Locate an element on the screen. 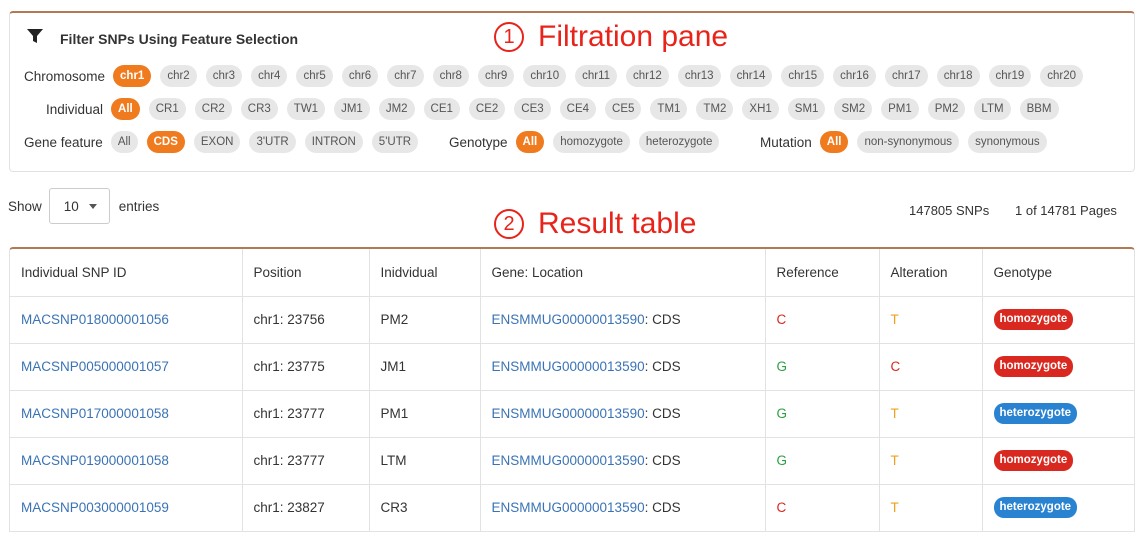  individual-chip: JM1 is located at coordinates (352, 109).